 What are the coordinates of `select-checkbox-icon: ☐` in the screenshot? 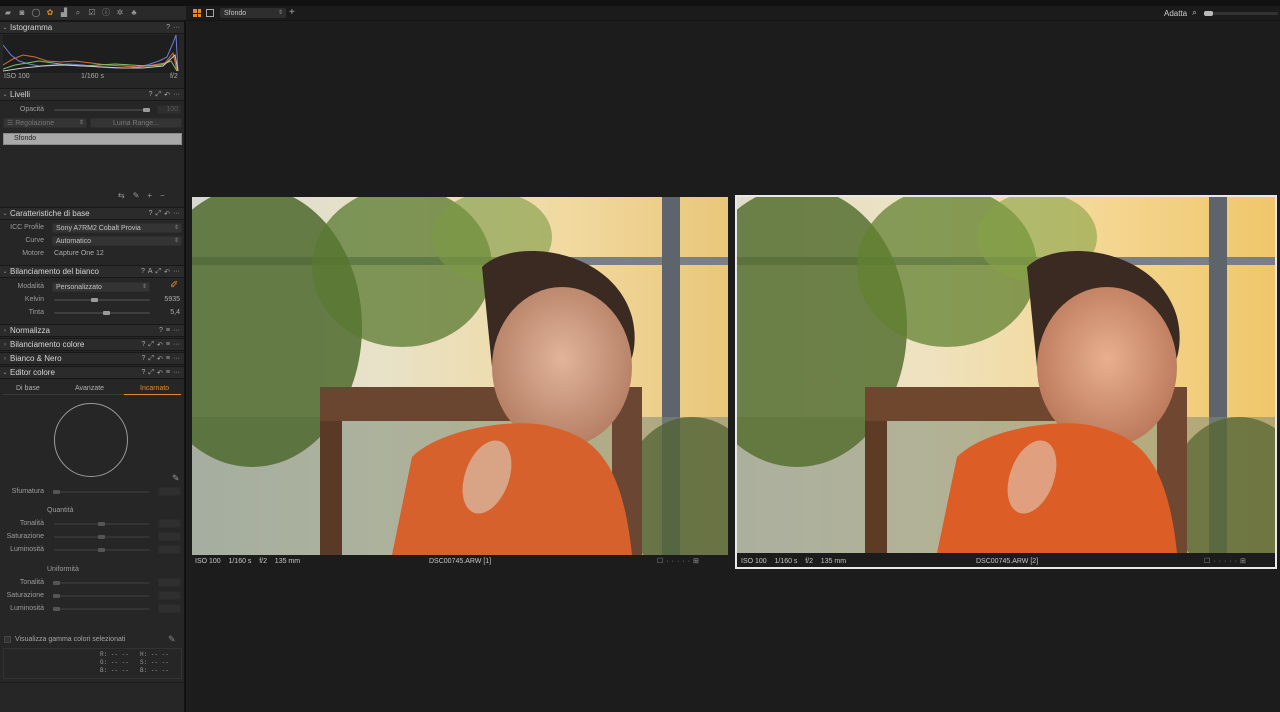 It's located at (661, 561).